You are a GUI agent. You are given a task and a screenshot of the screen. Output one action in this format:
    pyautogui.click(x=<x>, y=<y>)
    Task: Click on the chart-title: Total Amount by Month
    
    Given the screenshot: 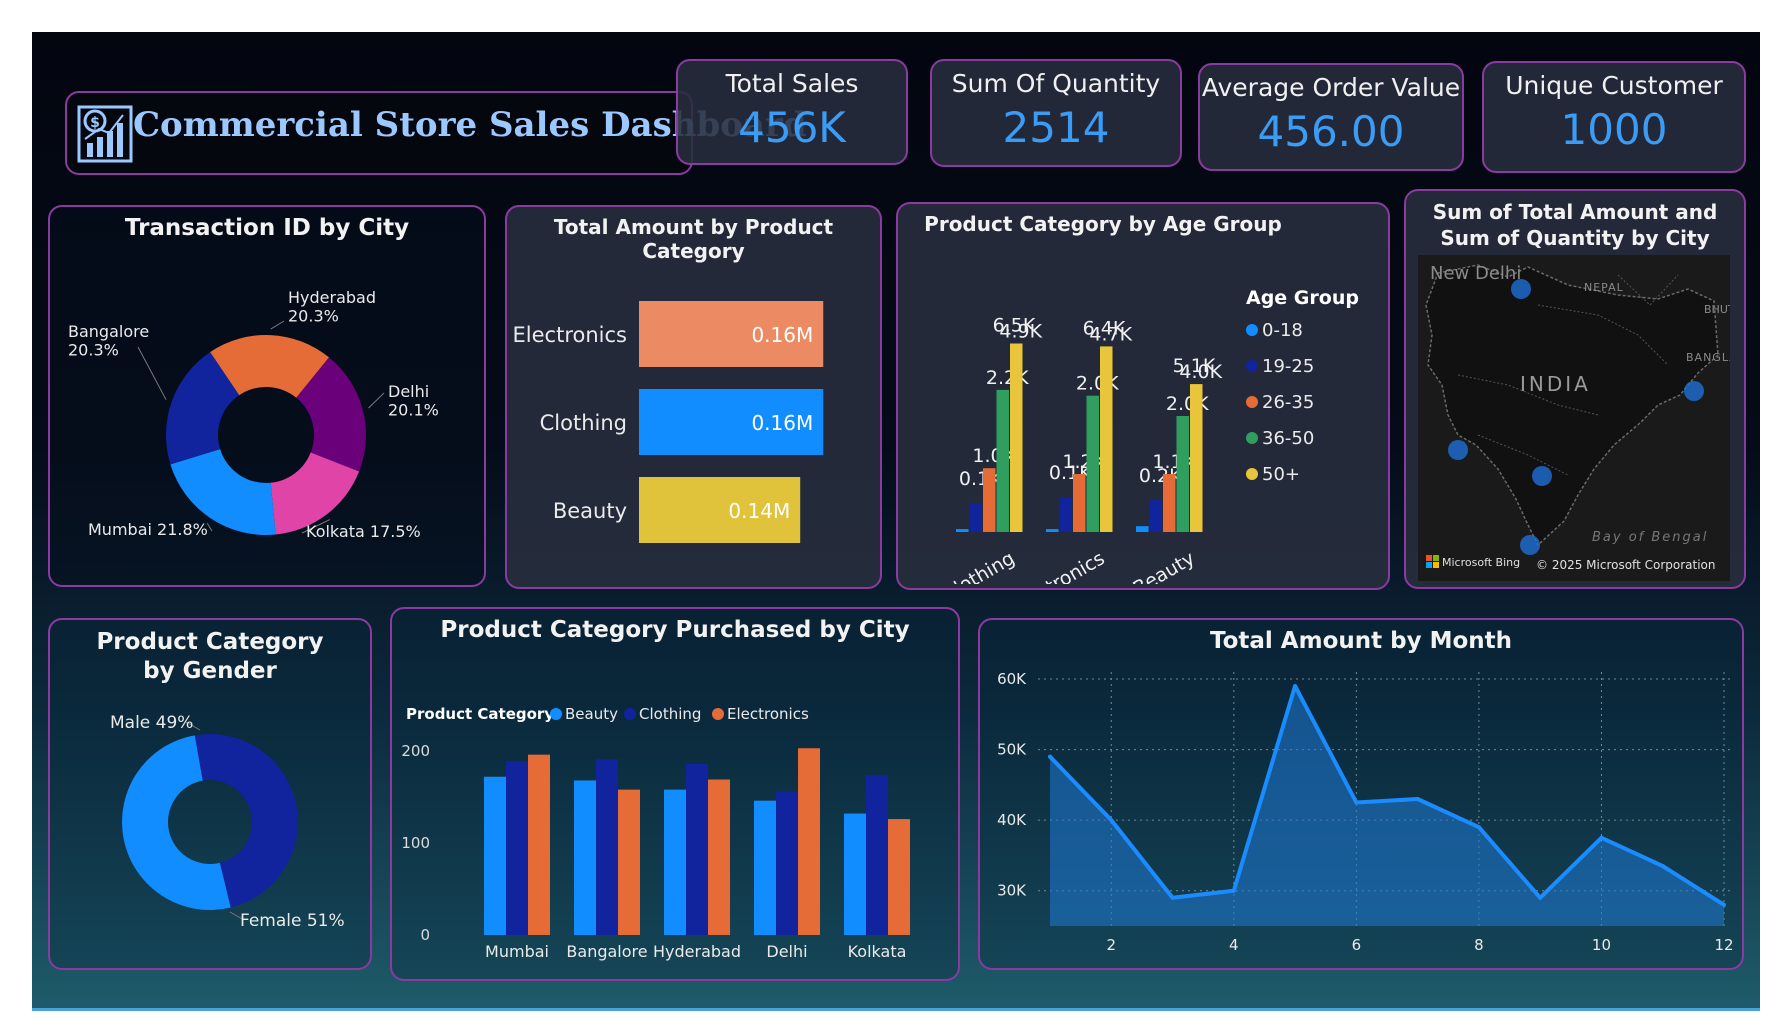 What is the action you would take?
    pyautogui.click(x=1361, y=641)
    